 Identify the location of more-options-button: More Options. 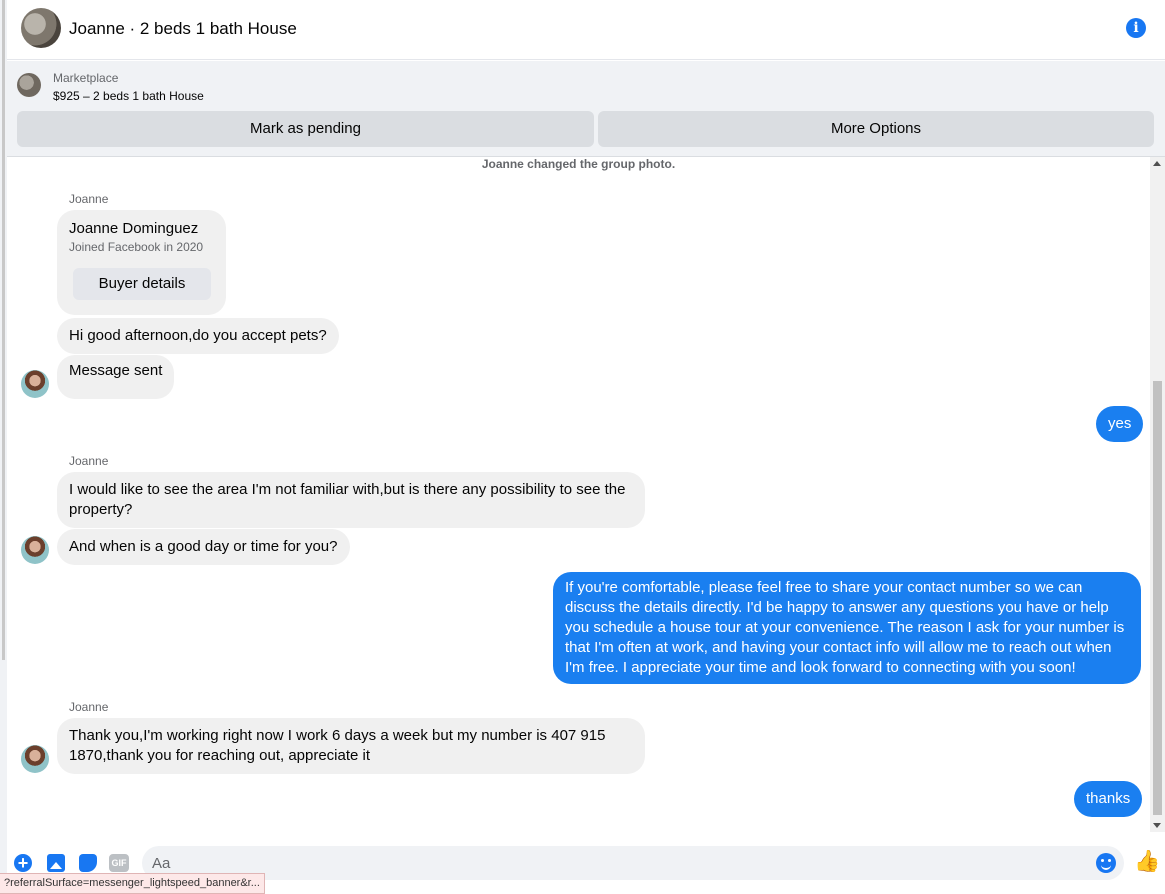
(876, 129).